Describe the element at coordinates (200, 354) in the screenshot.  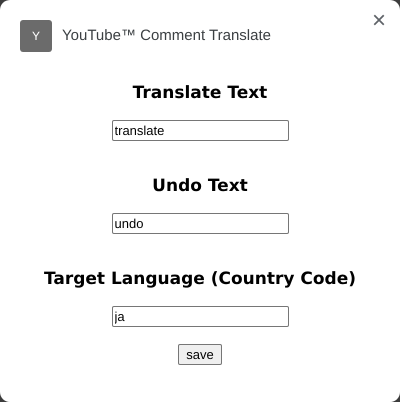
I see `save-button: save` at that location.